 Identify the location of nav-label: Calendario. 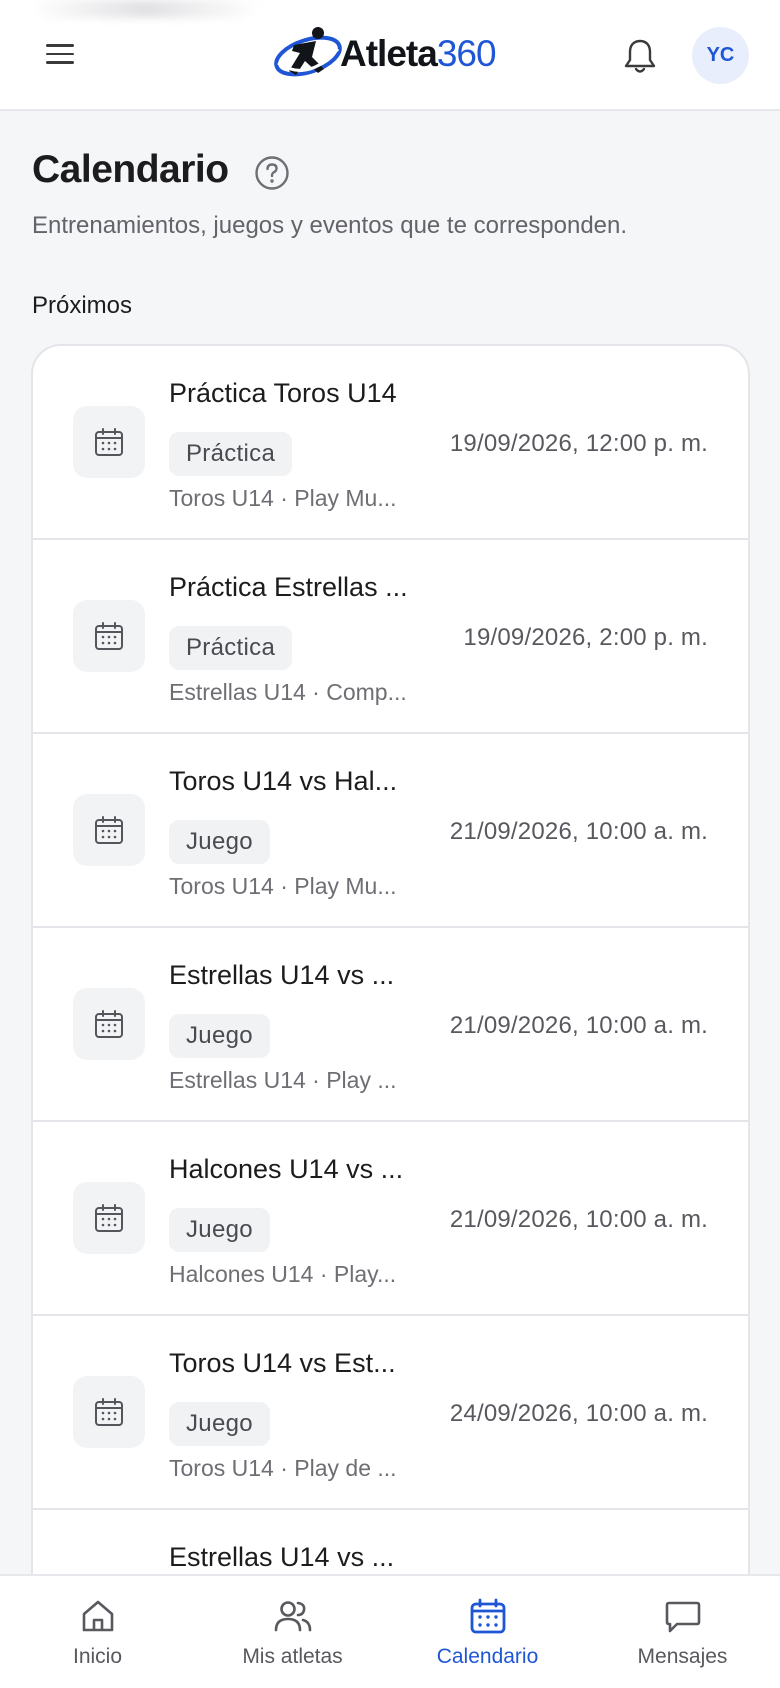
(487, 1656).